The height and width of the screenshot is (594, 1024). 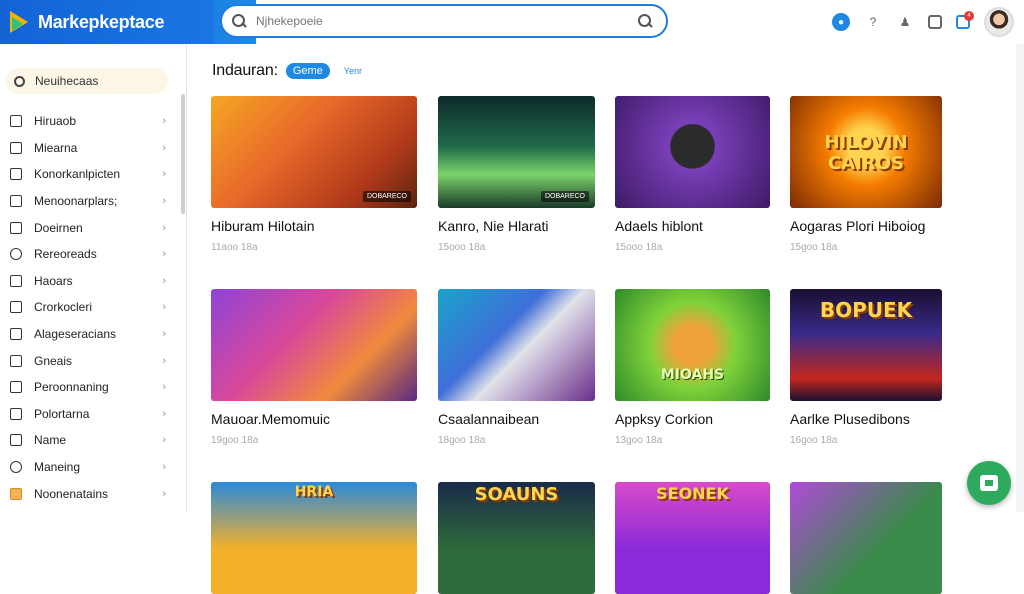 I want to click on sidebar-search-label: Neuihecaas, so click(x=67, y=81).